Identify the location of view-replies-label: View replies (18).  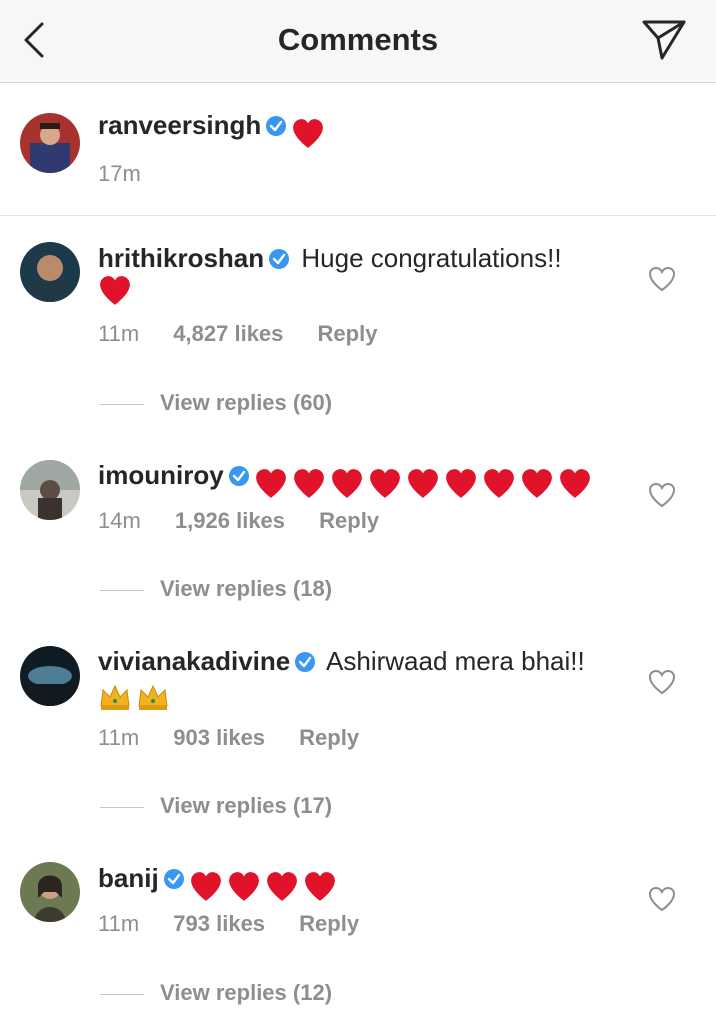
(246, 588).